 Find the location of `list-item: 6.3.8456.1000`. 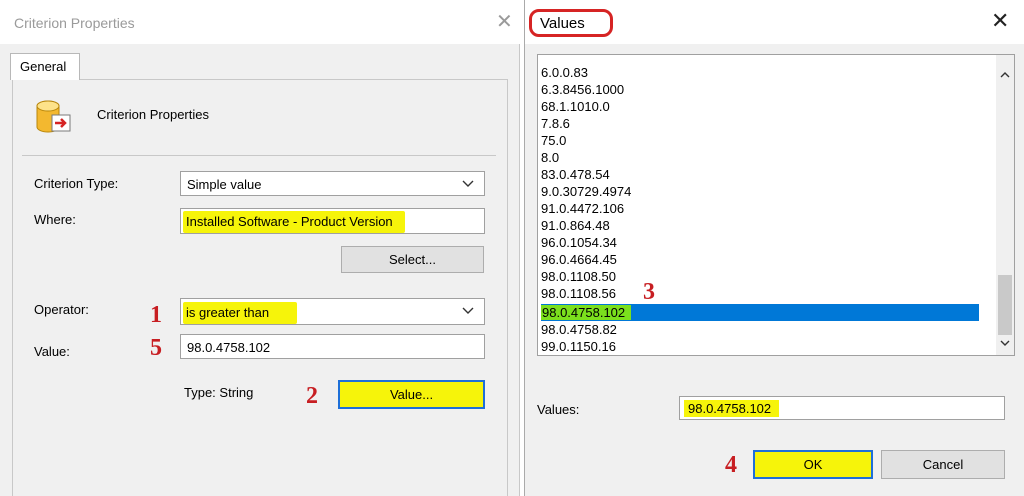

list-item: 6.3.8456.1000 is located at coordinates (582, 89).